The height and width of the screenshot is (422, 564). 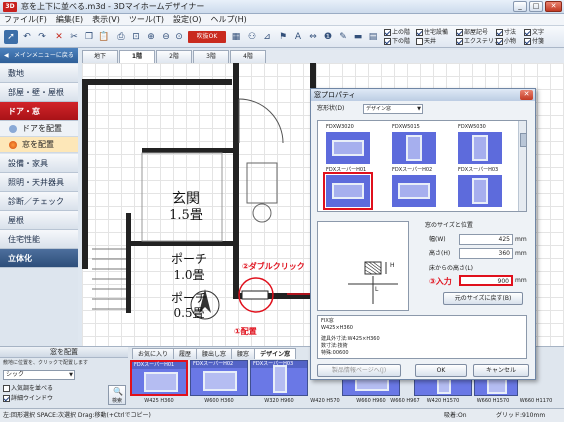 What do you see at coordinates (219, 378) in the screenshot?
I see `catalog-item: FDXスーパーH02` at bounding box center [219, 378].